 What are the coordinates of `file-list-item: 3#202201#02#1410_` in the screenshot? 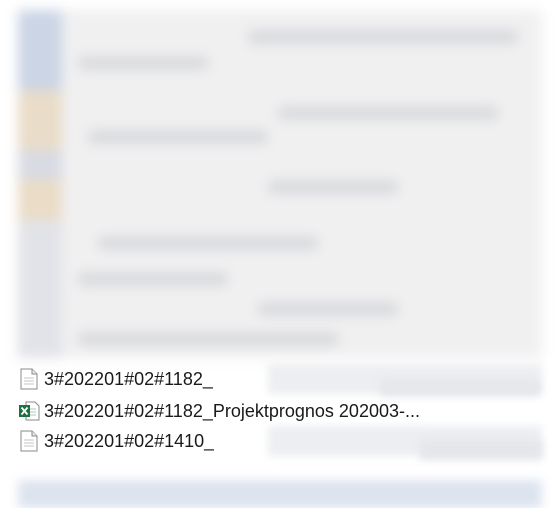 It's located at (143, 441).